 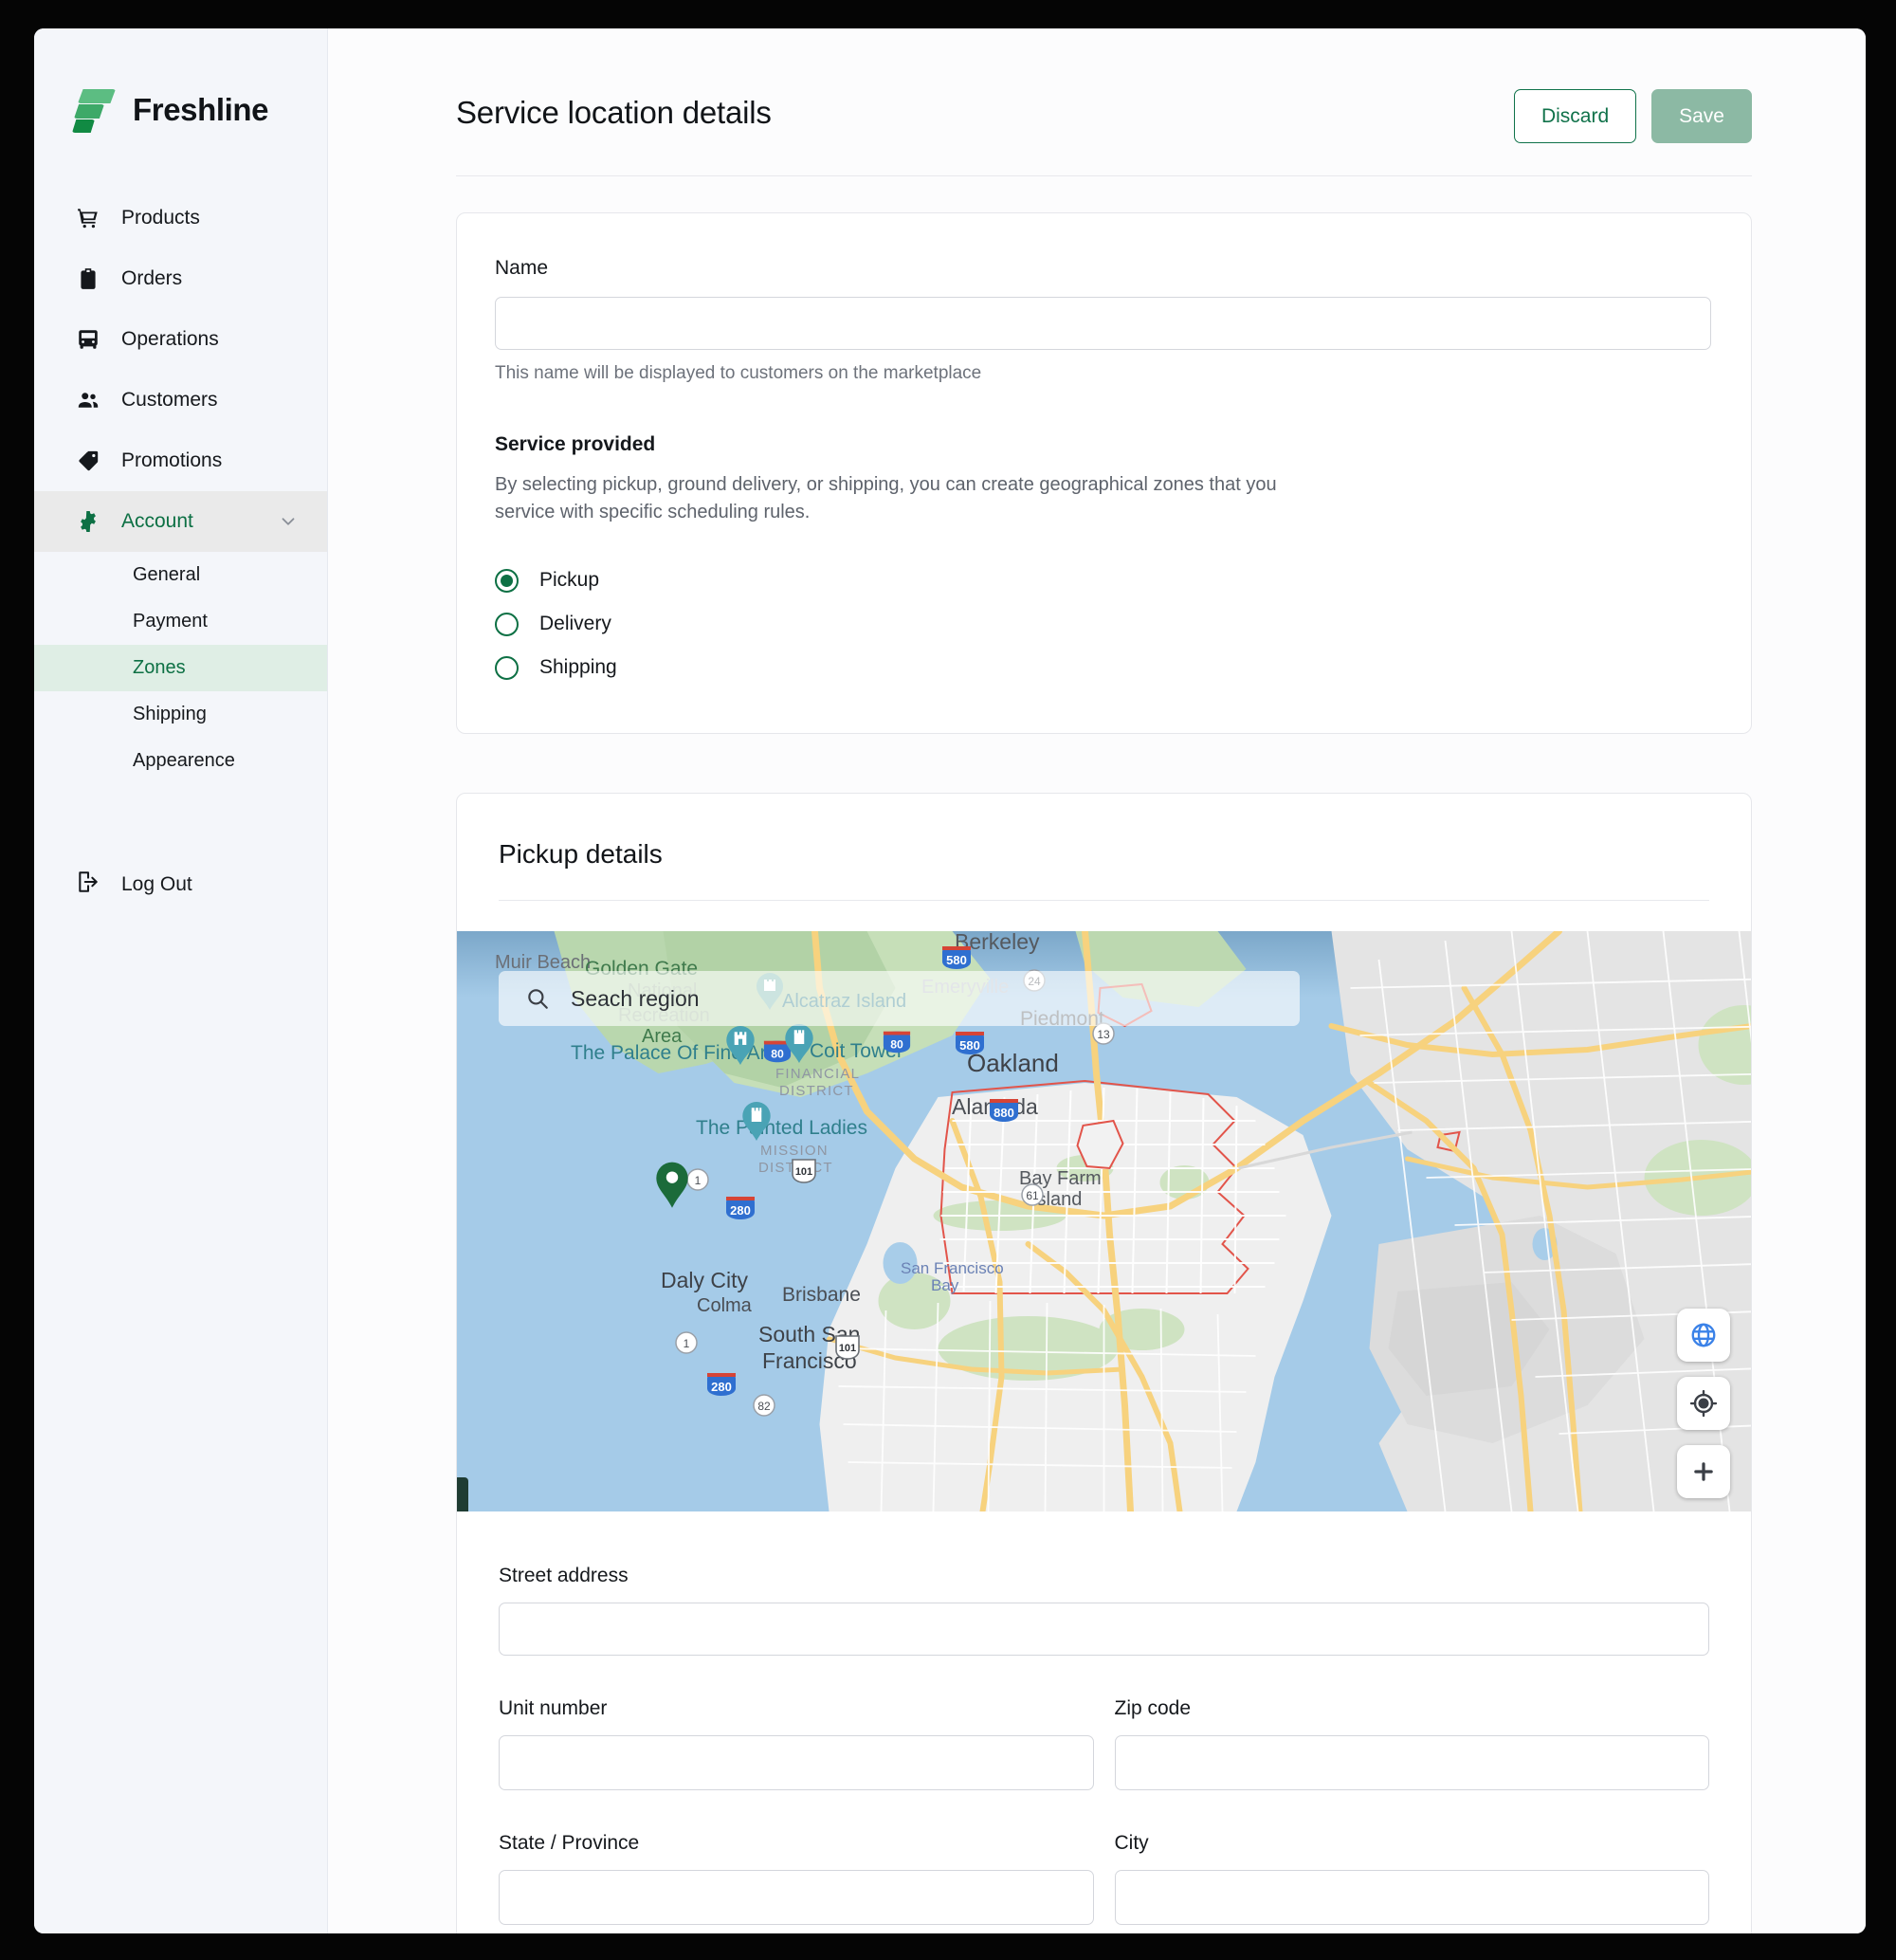 I want to click on sidebar-item-operations: Operations, so click(x=180, y=339).